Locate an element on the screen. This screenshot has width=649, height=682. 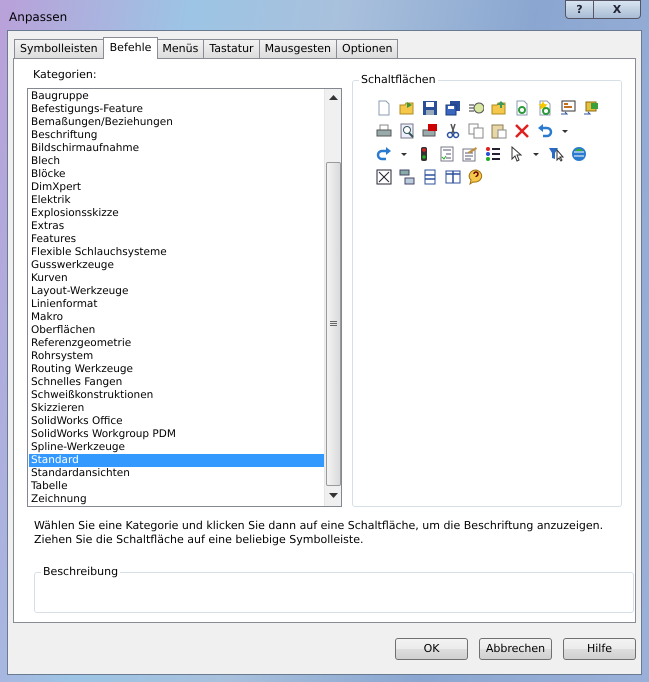
form-icon is located at coordinates (568, 108).